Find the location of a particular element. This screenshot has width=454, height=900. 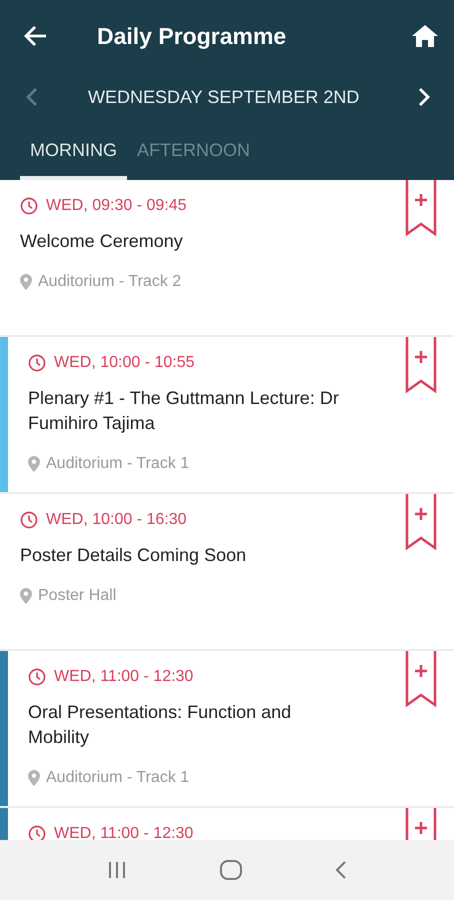

session-time: WED, 10:00 - 10:55 is located at coordinates (124, 363).